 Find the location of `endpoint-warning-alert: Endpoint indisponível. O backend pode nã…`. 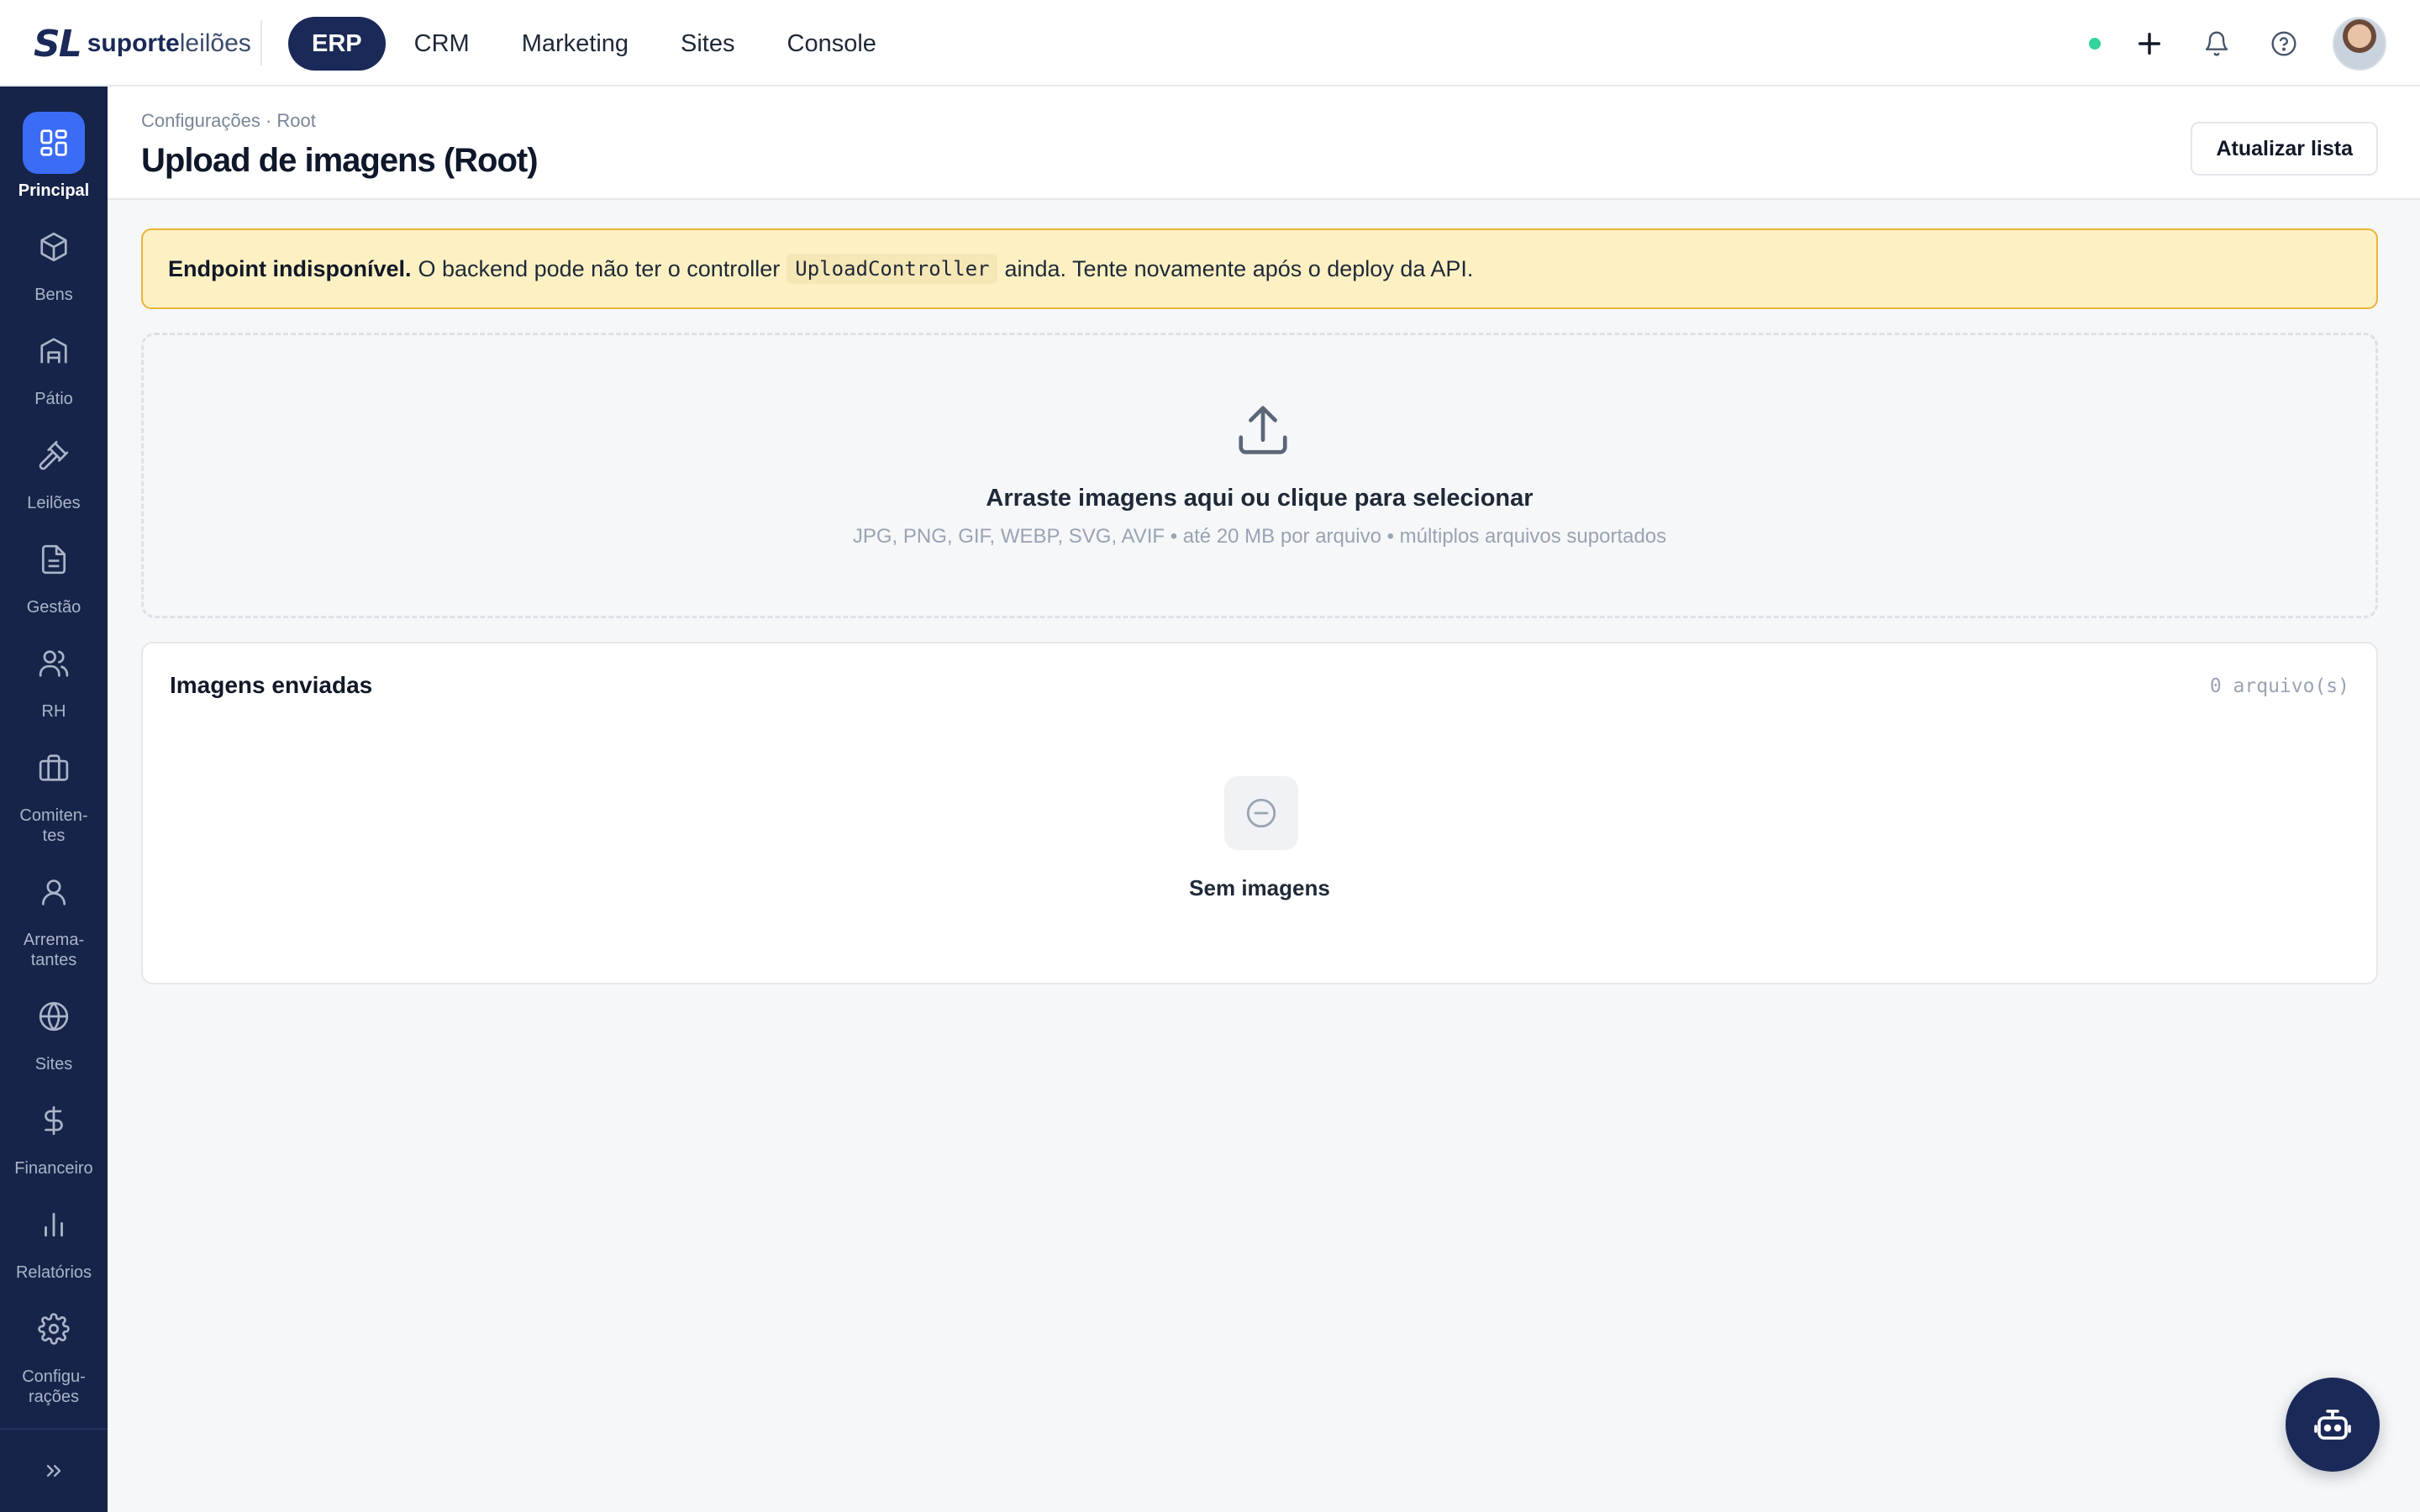

endpoint-warning-alert: Endpoint indisponível. O backend pode nã… is located at coordinates (1259, 268).